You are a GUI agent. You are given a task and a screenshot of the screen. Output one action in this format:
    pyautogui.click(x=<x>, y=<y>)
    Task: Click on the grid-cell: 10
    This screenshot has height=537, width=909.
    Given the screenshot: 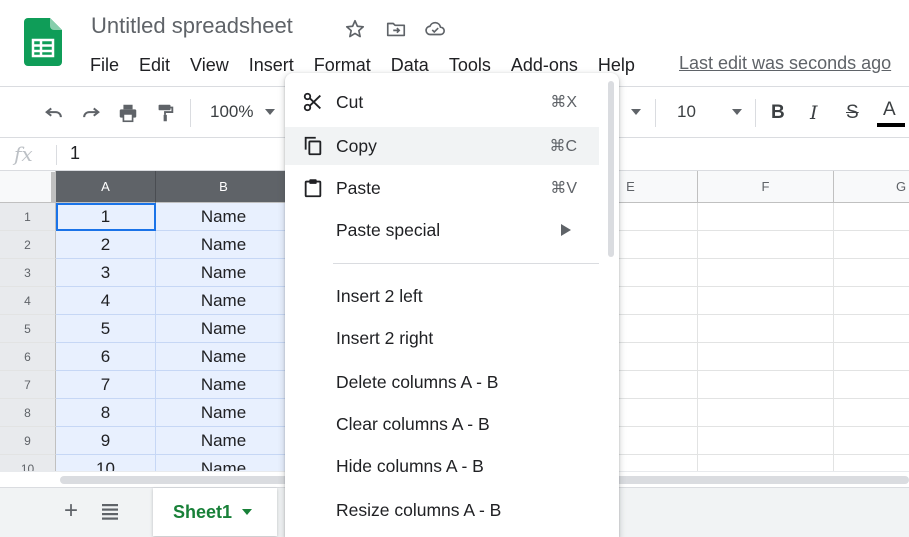 What is the action you would take?
    pyautogui.click(x=106, y=463)
    